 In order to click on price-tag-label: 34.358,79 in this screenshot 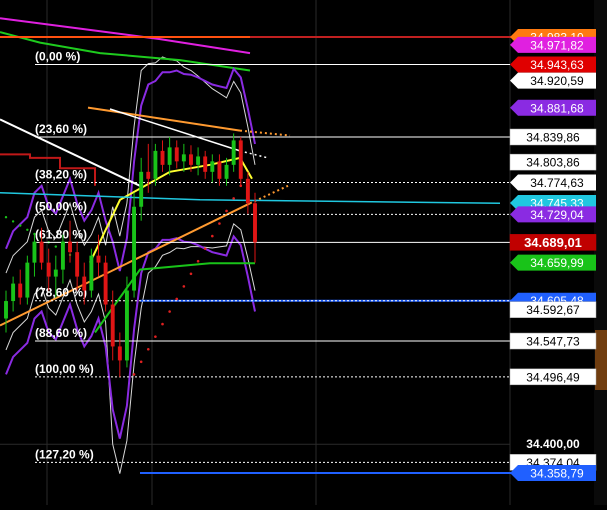, I will do `click(557, 474)`.